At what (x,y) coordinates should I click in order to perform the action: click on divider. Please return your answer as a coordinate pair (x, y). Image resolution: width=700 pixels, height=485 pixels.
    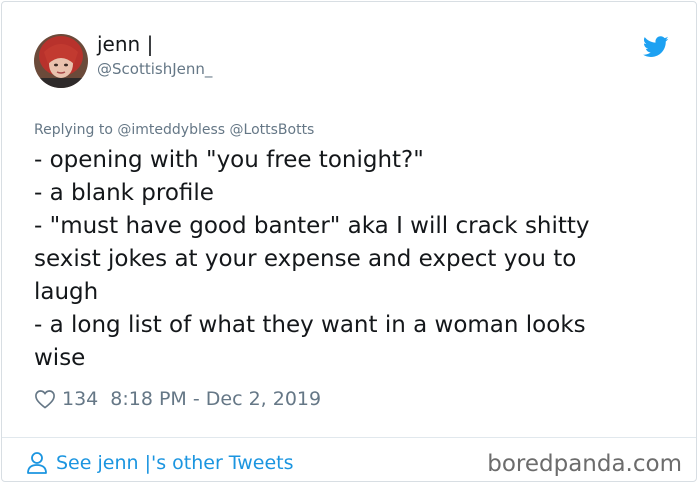
    Looking at the image, I should click on (349, 437).